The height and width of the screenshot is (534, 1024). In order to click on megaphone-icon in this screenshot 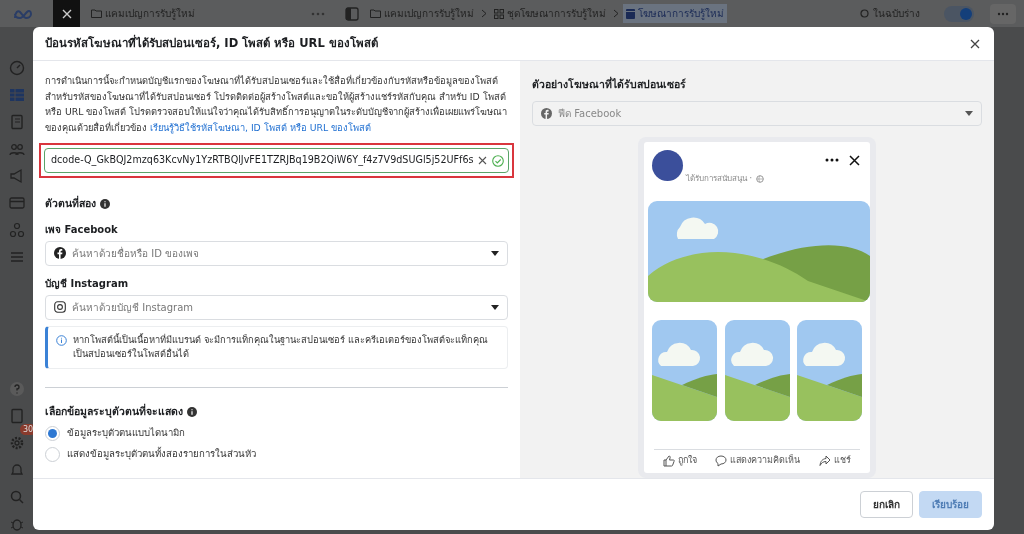, I will do `click(16, 176)`.